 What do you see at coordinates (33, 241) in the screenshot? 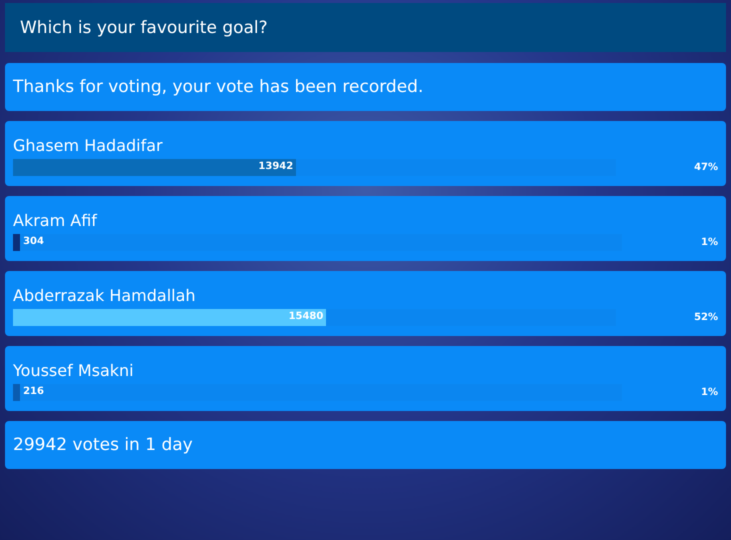
I see `vote-count: 304` at bounding box center [33, 241].